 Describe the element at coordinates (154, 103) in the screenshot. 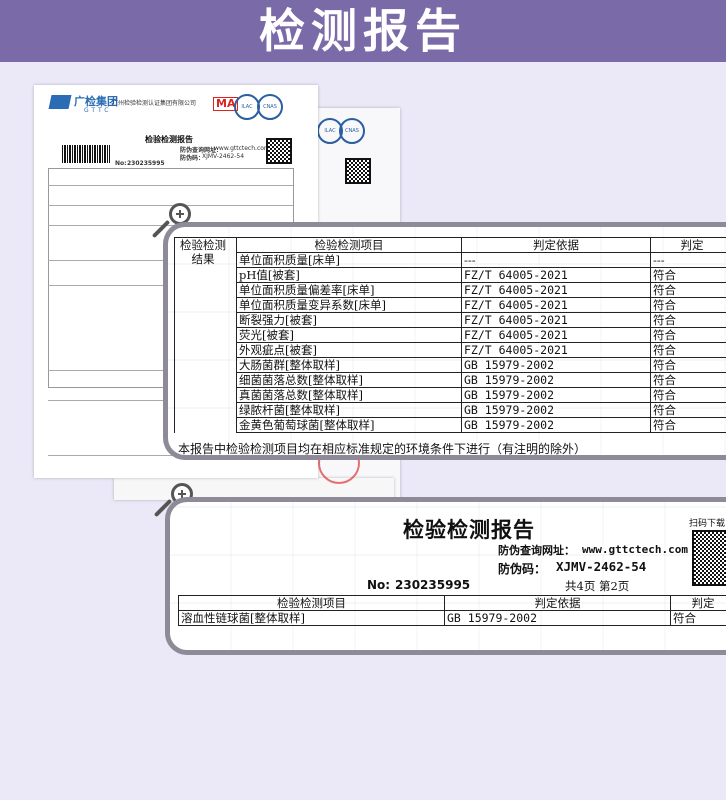

I see `org-name: 广州检验检测认证集团有限公司` at that location.